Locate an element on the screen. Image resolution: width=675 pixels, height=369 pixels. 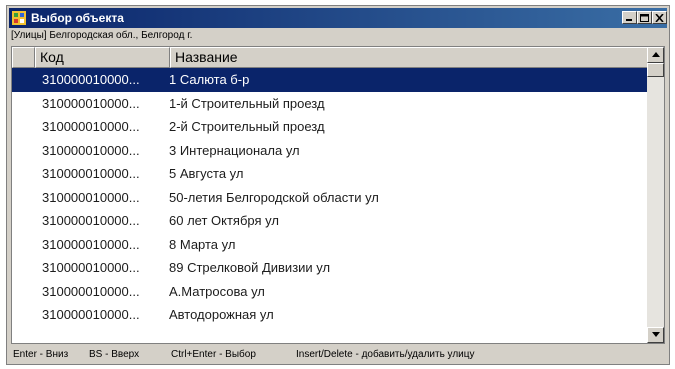
table-row: 310000010000... 8 Марта ул is located at coordinates (330, 245).